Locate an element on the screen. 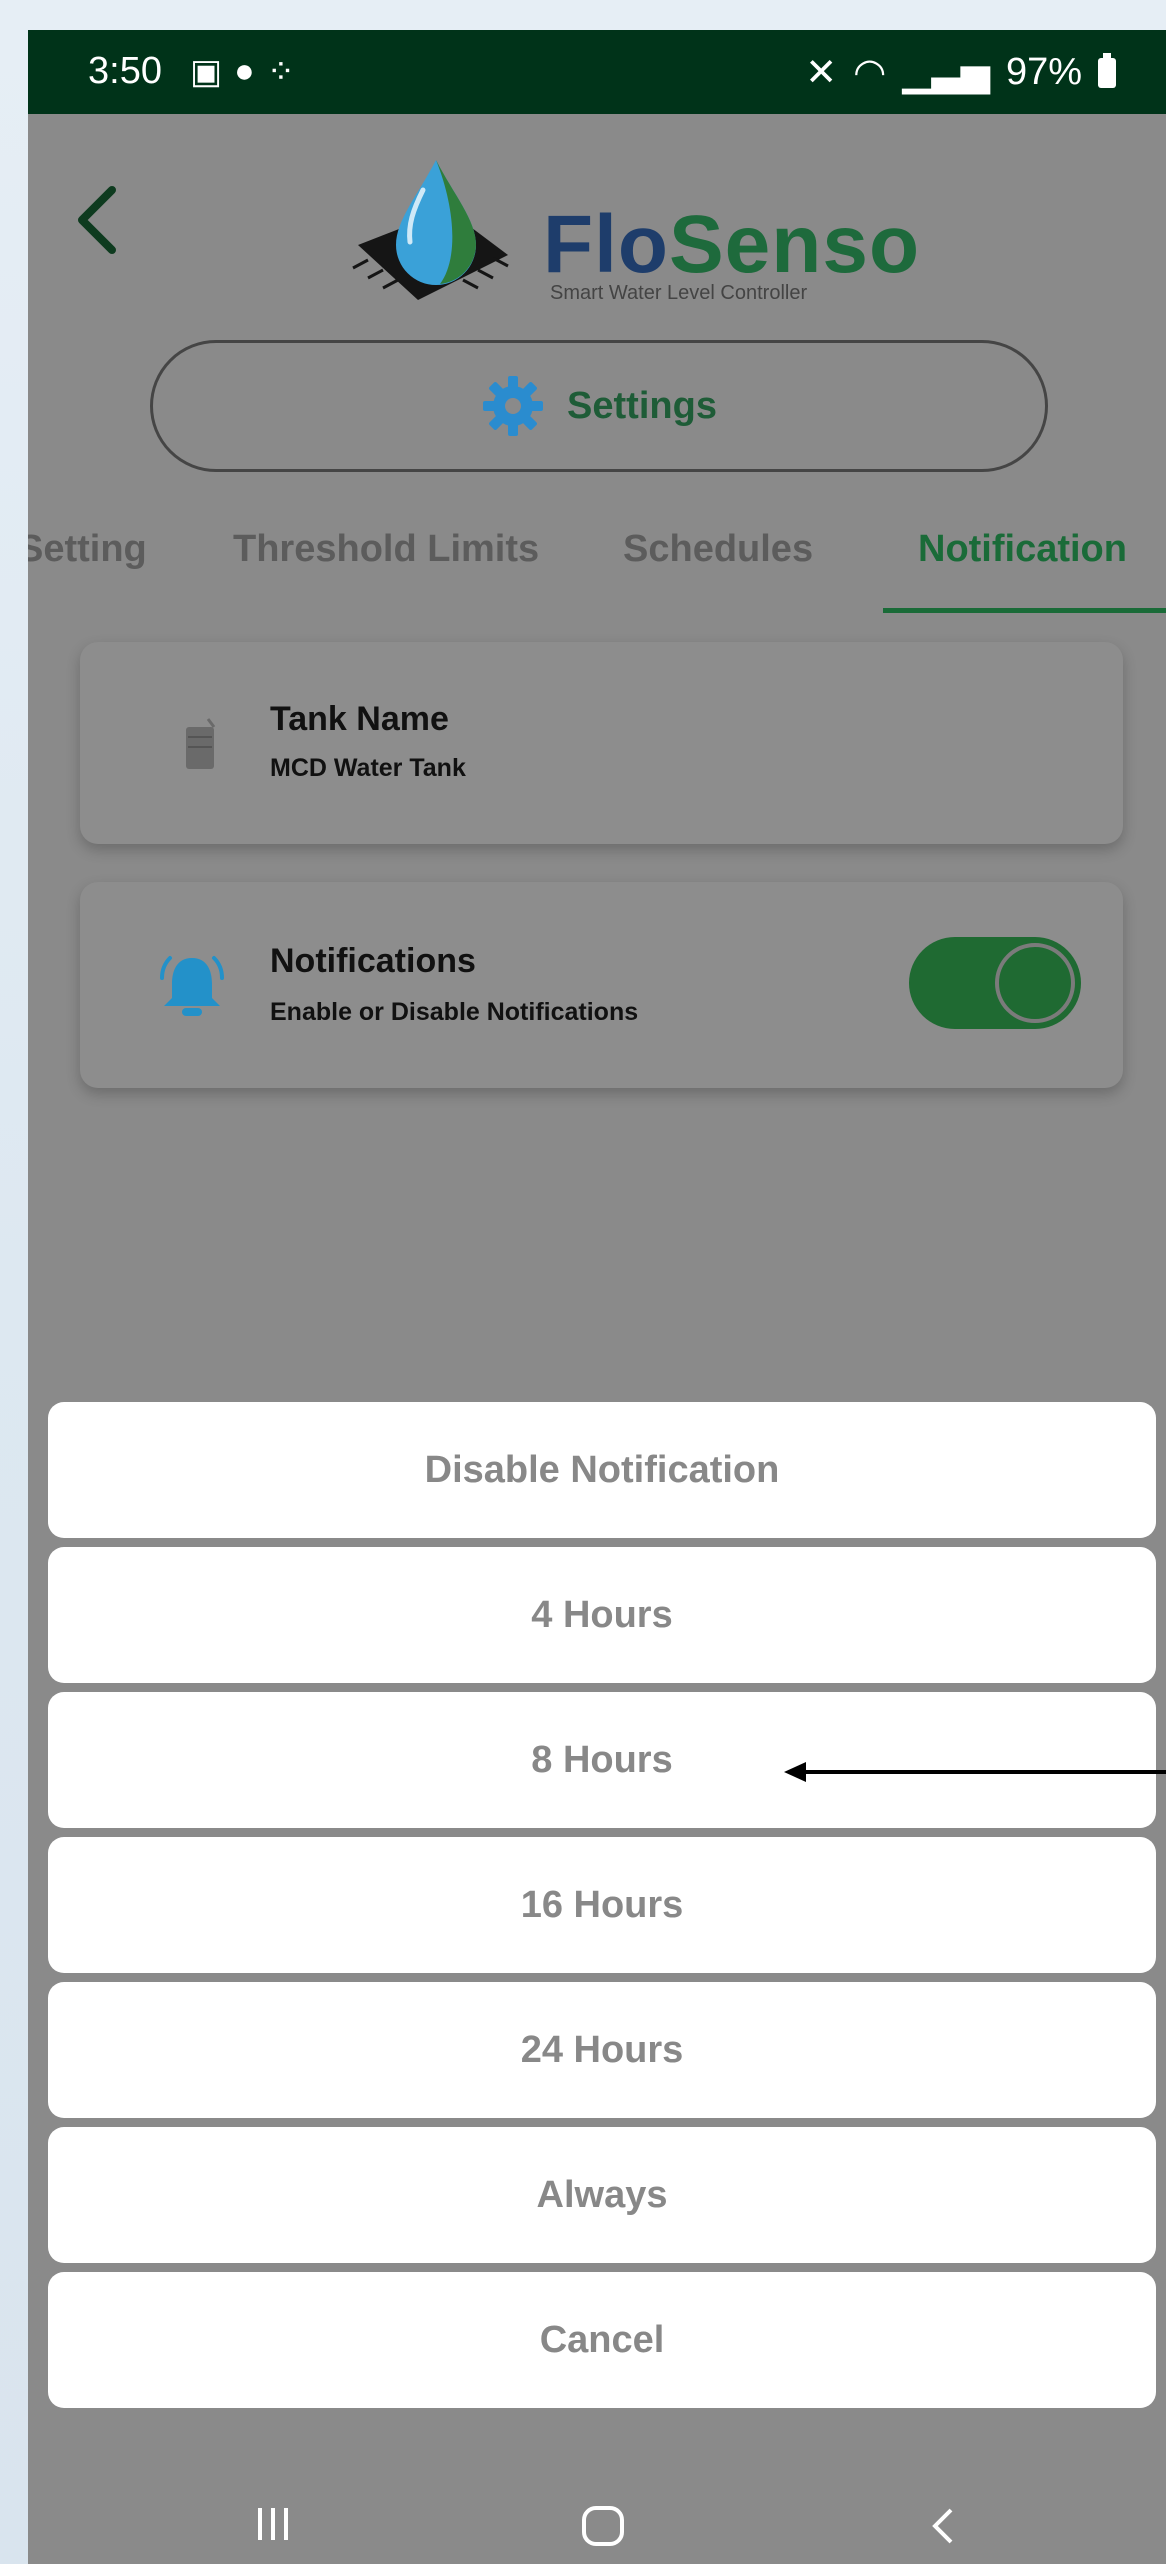 This screenshot has width=1166, height=2564. option-always: Always is located at coordinates (602, 2195).